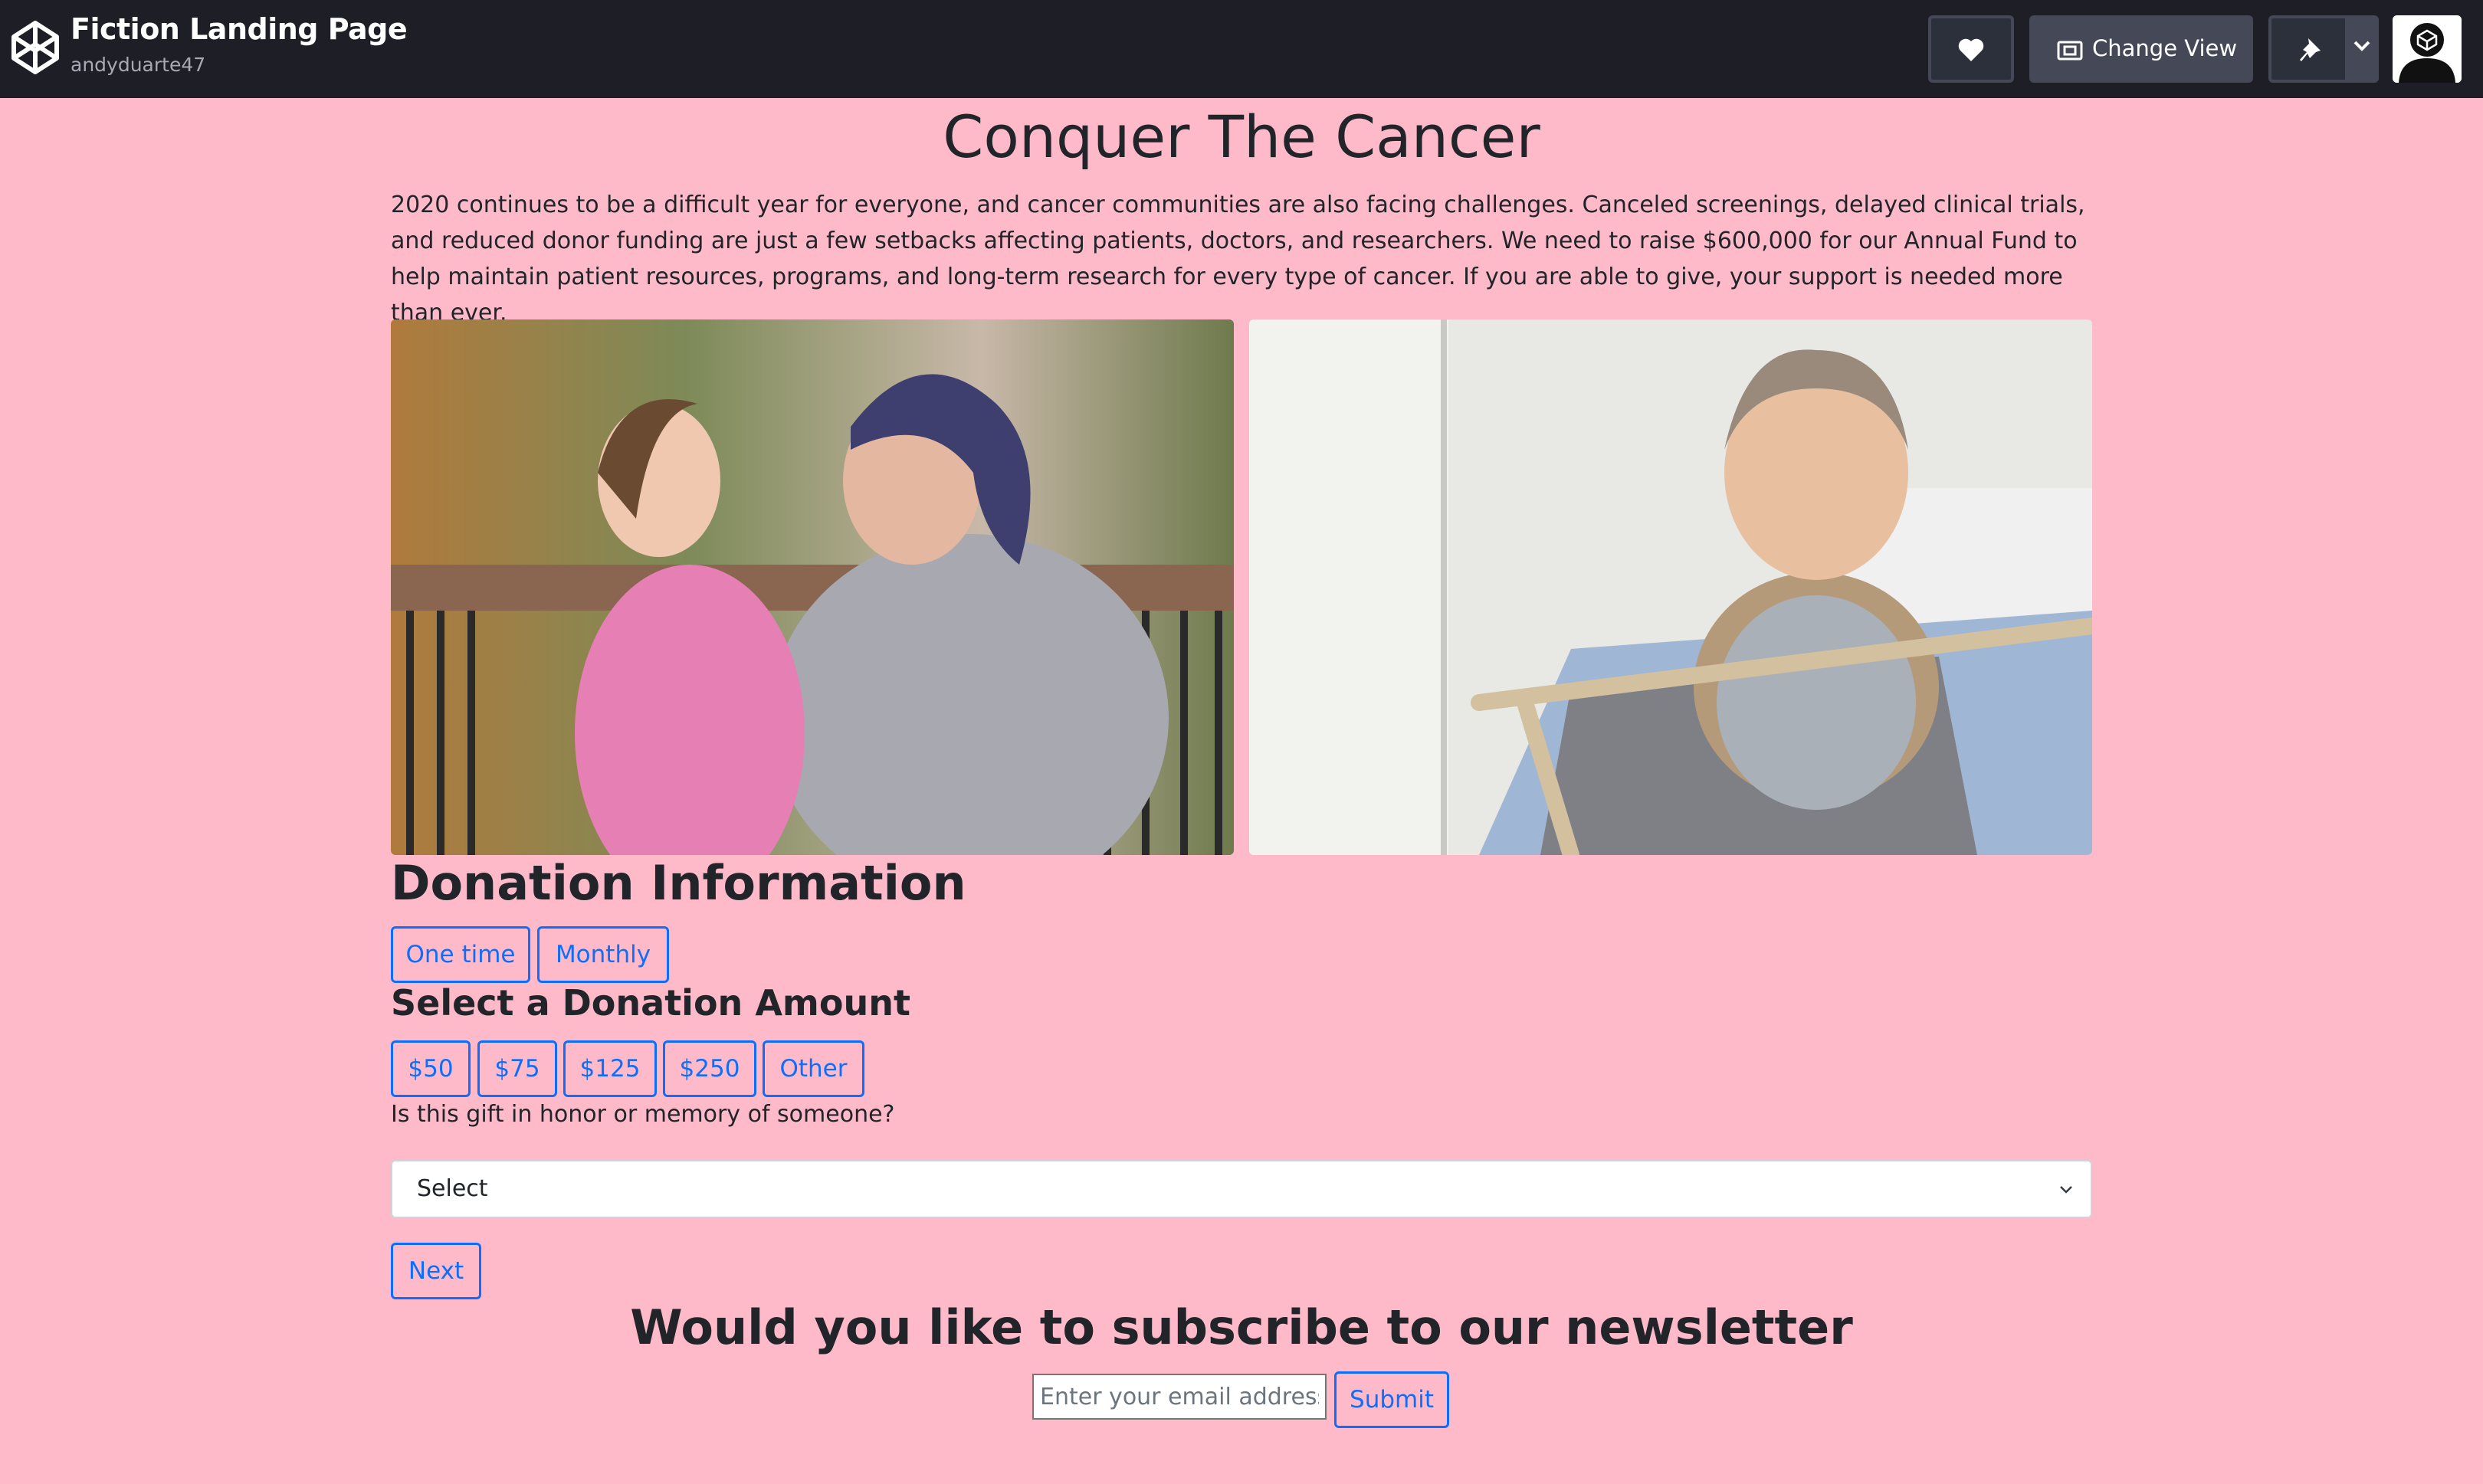 This screenshot has width=2483, height=1484. What do you see at coordinates (431, 1068) in the screenshot?
I see `amount-50-button: $50` at bounding box center [431, 1068].